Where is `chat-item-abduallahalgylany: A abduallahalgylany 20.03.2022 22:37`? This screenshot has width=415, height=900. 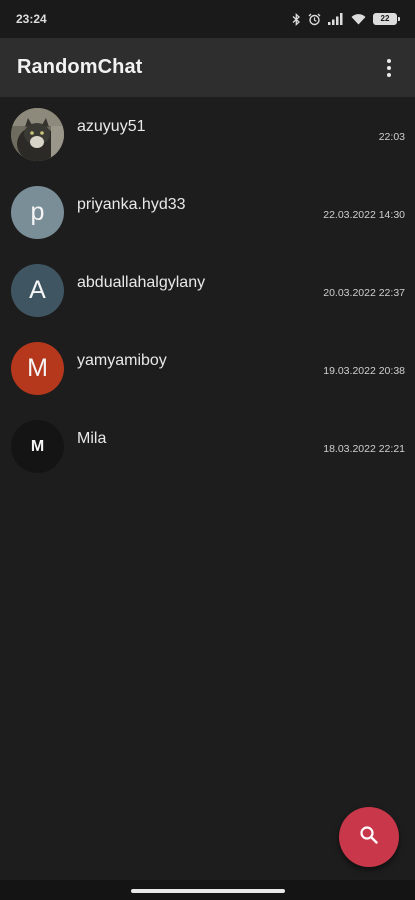
chat-item-abduallahalgylany: A abduallahalgylany 20.03.2022 22:37 is located at coordinates (207, 292).